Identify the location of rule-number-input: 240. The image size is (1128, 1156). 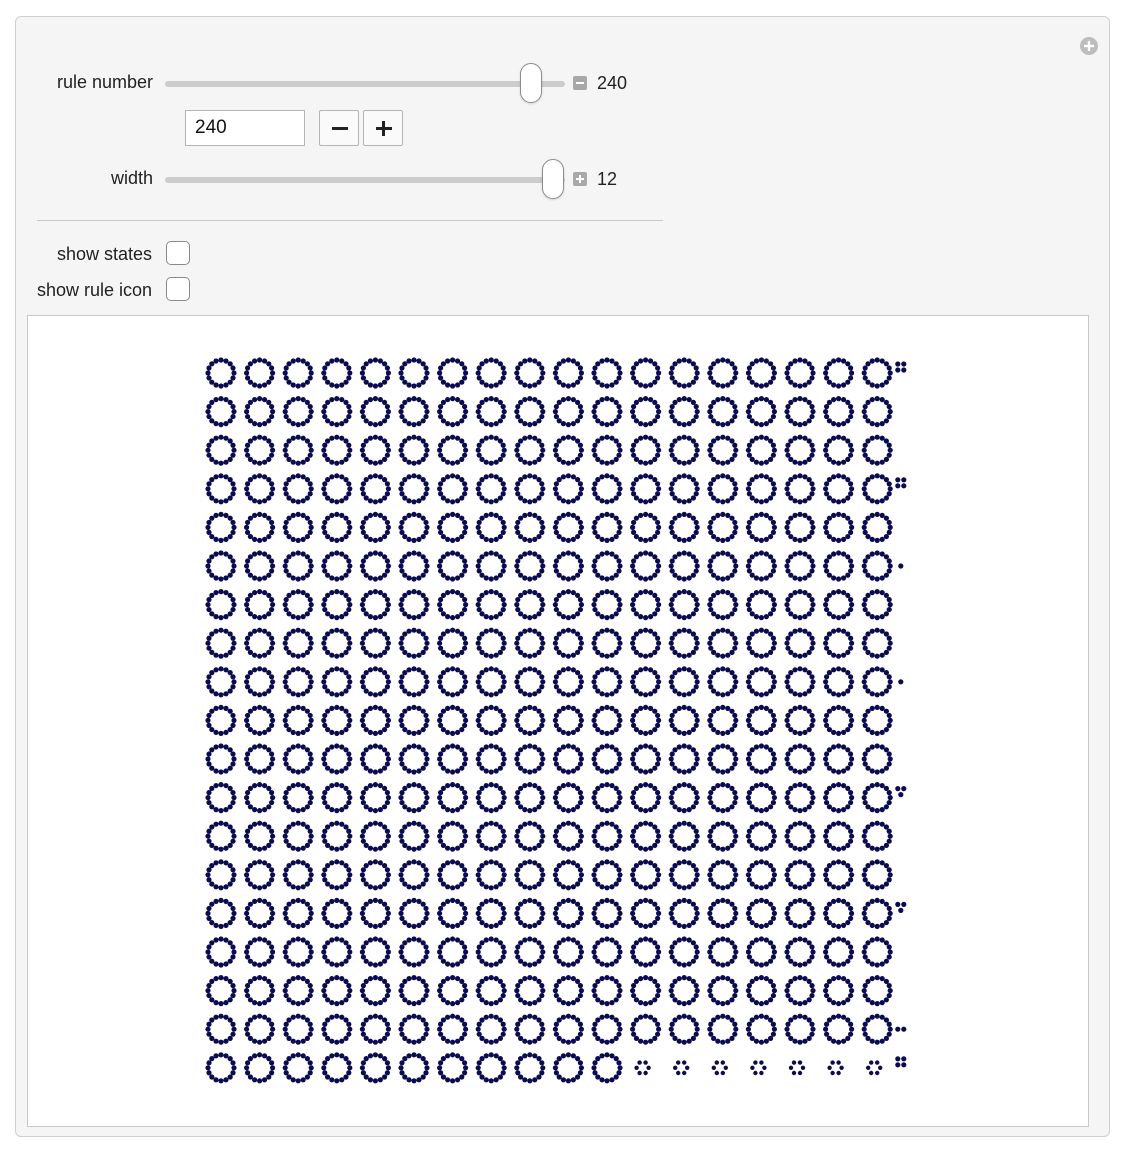
(245, 128).